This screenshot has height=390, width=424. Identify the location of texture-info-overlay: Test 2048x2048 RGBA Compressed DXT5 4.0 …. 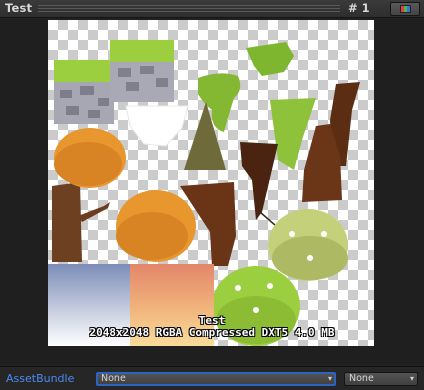
(212, 327).